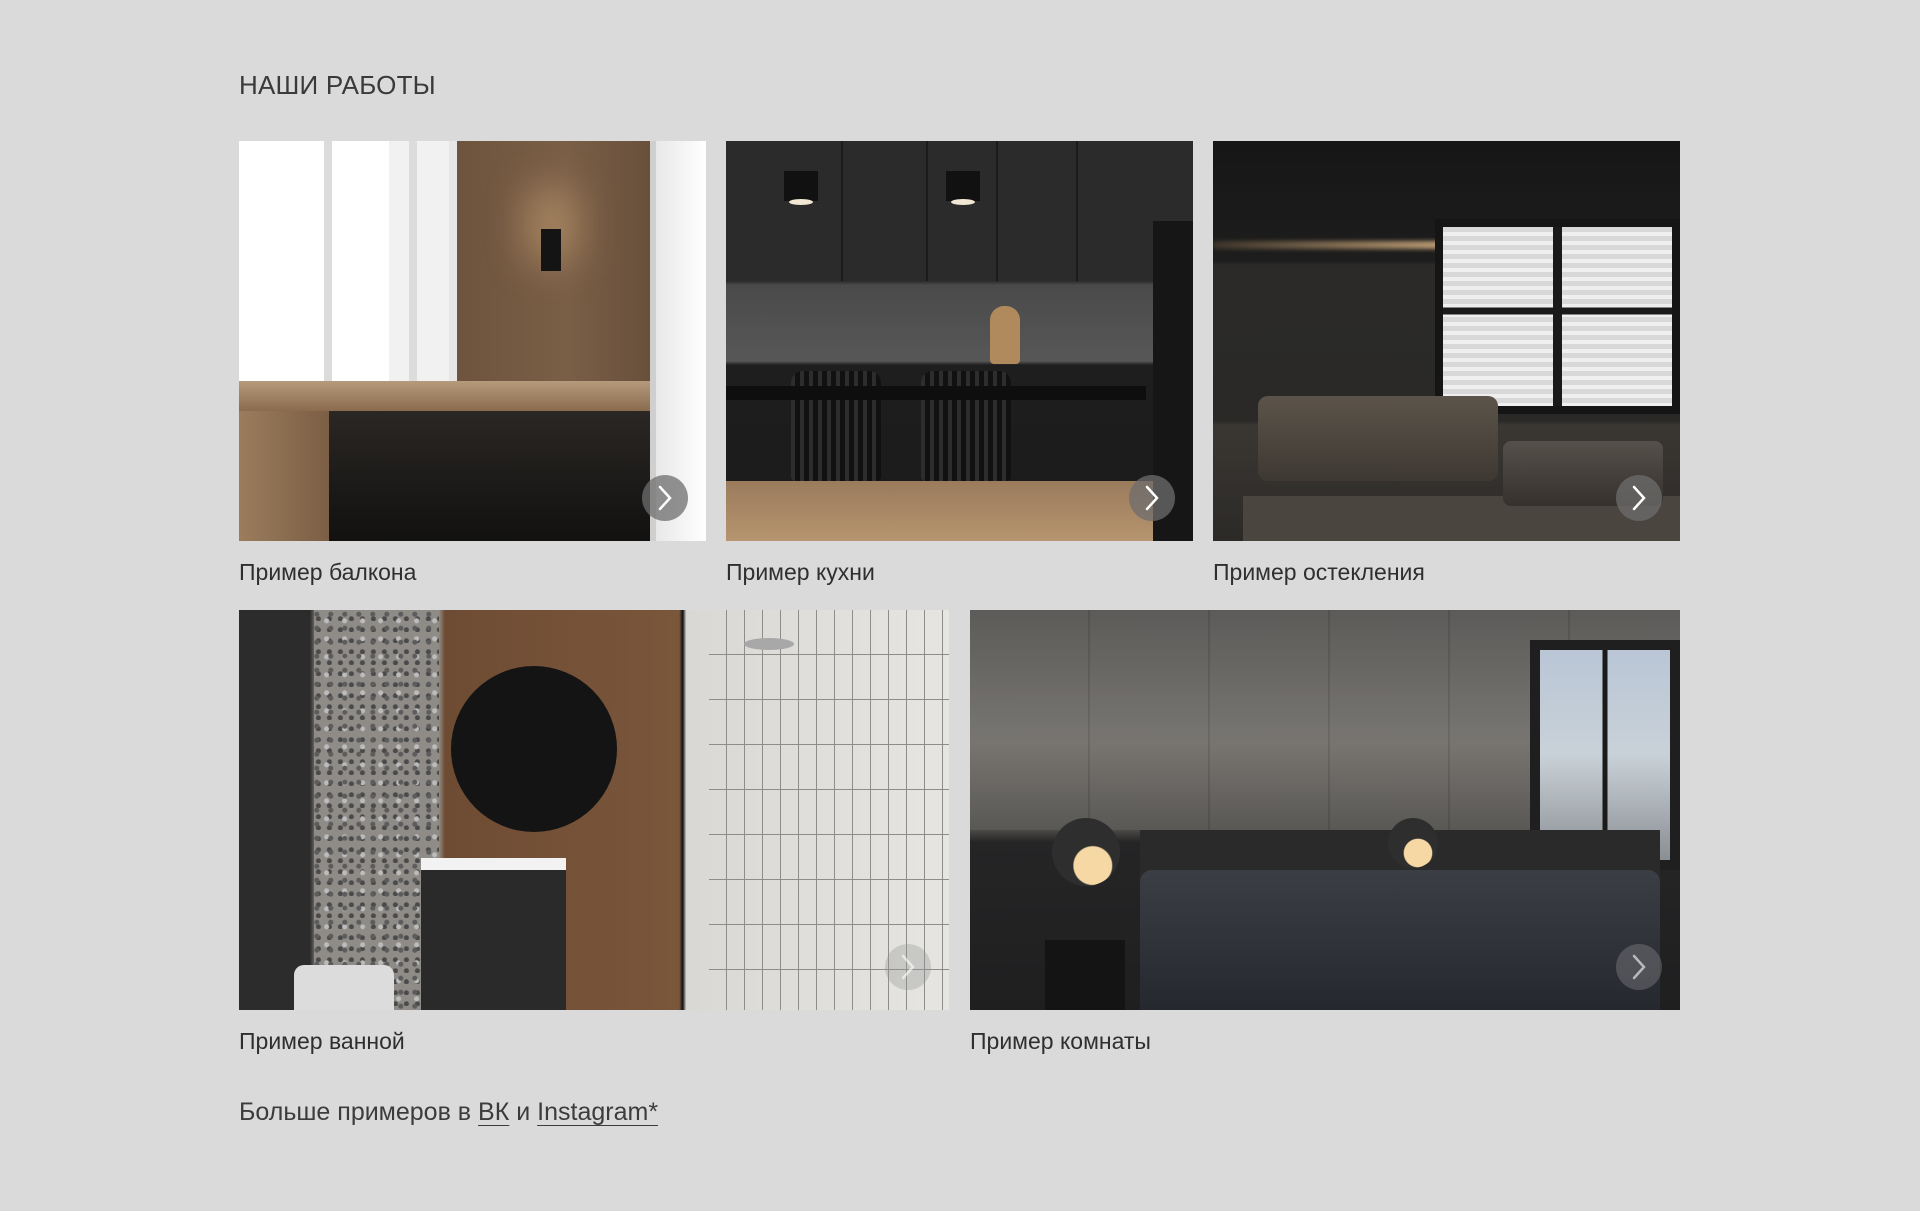  I want to click on card-caption: Пример остекления, so click(1319, 572).